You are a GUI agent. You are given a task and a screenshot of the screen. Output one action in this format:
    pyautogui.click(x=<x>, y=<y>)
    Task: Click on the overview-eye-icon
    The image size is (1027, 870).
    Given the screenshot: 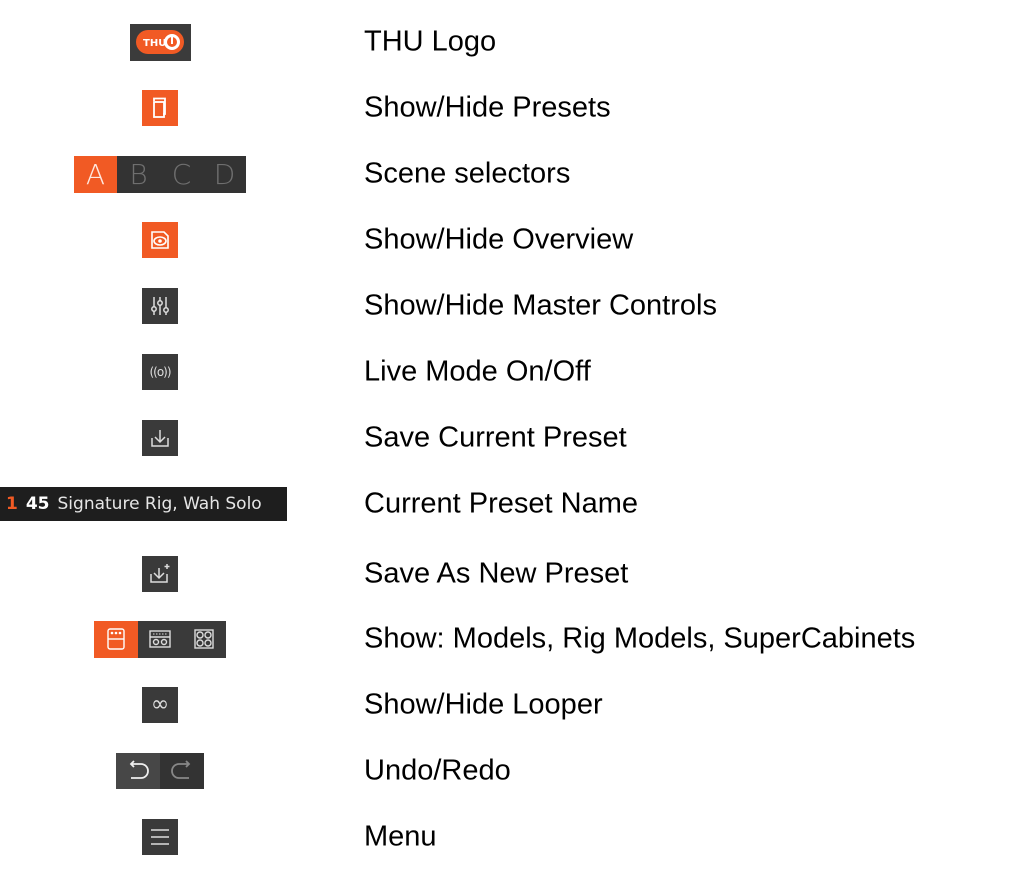 What is the action you would take?
    pyautogui.click(x=160, y=240)
    